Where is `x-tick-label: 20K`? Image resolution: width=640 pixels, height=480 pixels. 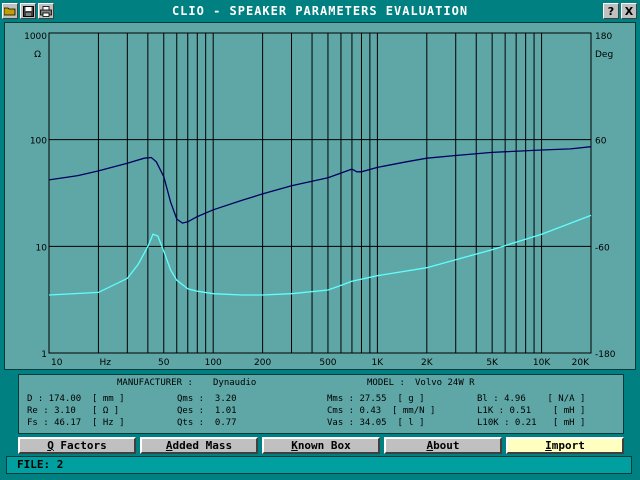
x-tick-label: 20K is located at coordinates (581, 363).